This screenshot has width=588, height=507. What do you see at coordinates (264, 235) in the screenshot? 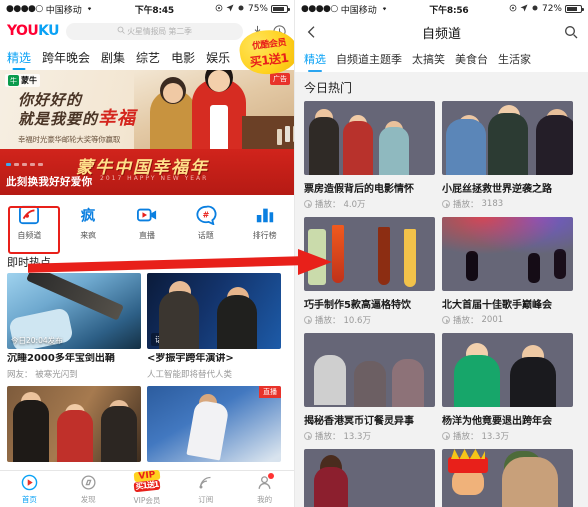
I see `nav-label-paihangbang: 排行榜` at bounding box center [264, 235].